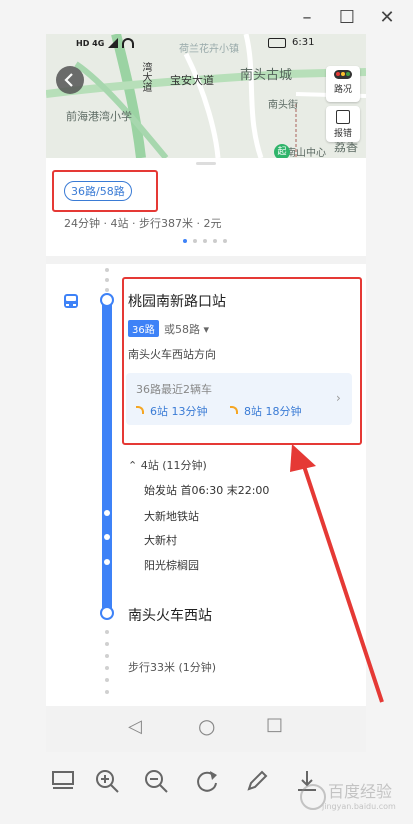 Image resolution: width=413 pixels, height=824 pixels. I want to click on alight-station: 南头火车西站, so click(170, 616).